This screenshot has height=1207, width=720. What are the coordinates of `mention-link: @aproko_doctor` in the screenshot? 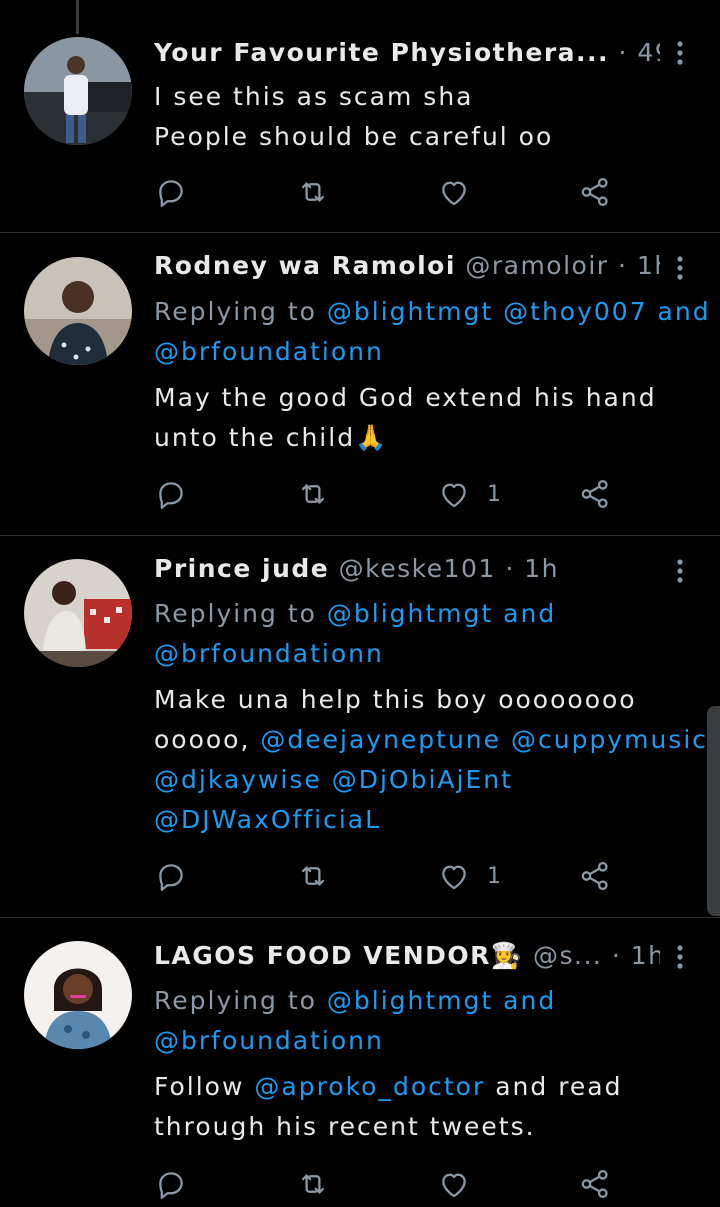 It's located at (369, 1086).